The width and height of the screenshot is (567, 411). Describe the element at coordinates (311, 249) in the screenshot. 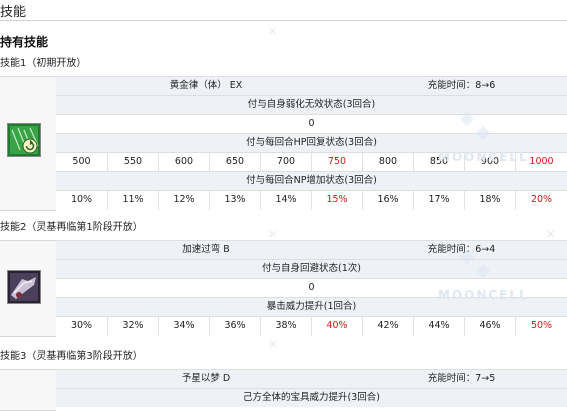

I see `skill2-header-row: 加速过弯 B 充能时间：6→4` at that location.